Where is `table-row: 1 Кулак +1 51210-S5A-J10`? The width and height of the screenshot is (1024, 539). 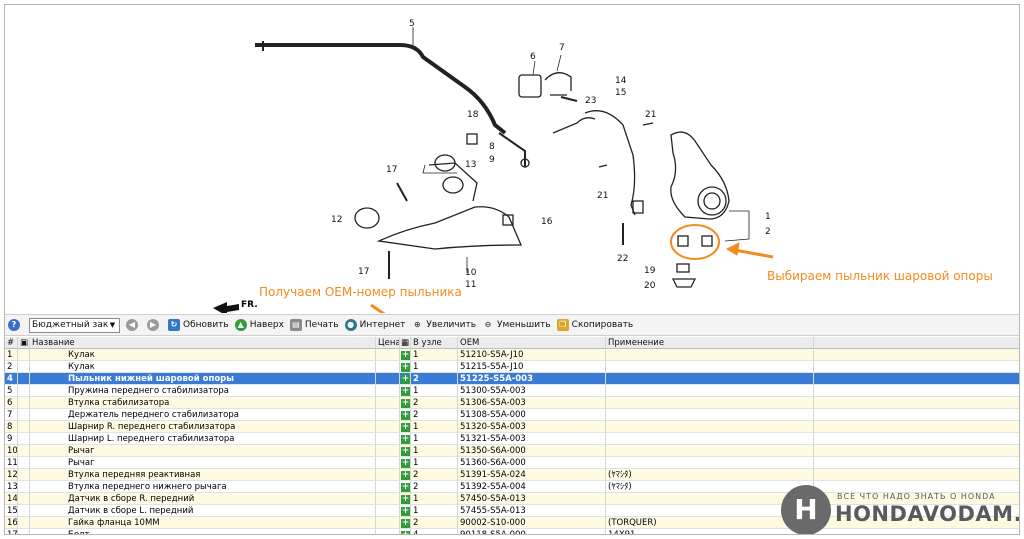 table-row: 1 Кулак +1 51210-S5A-J10 is located at coordinates (512, 355).